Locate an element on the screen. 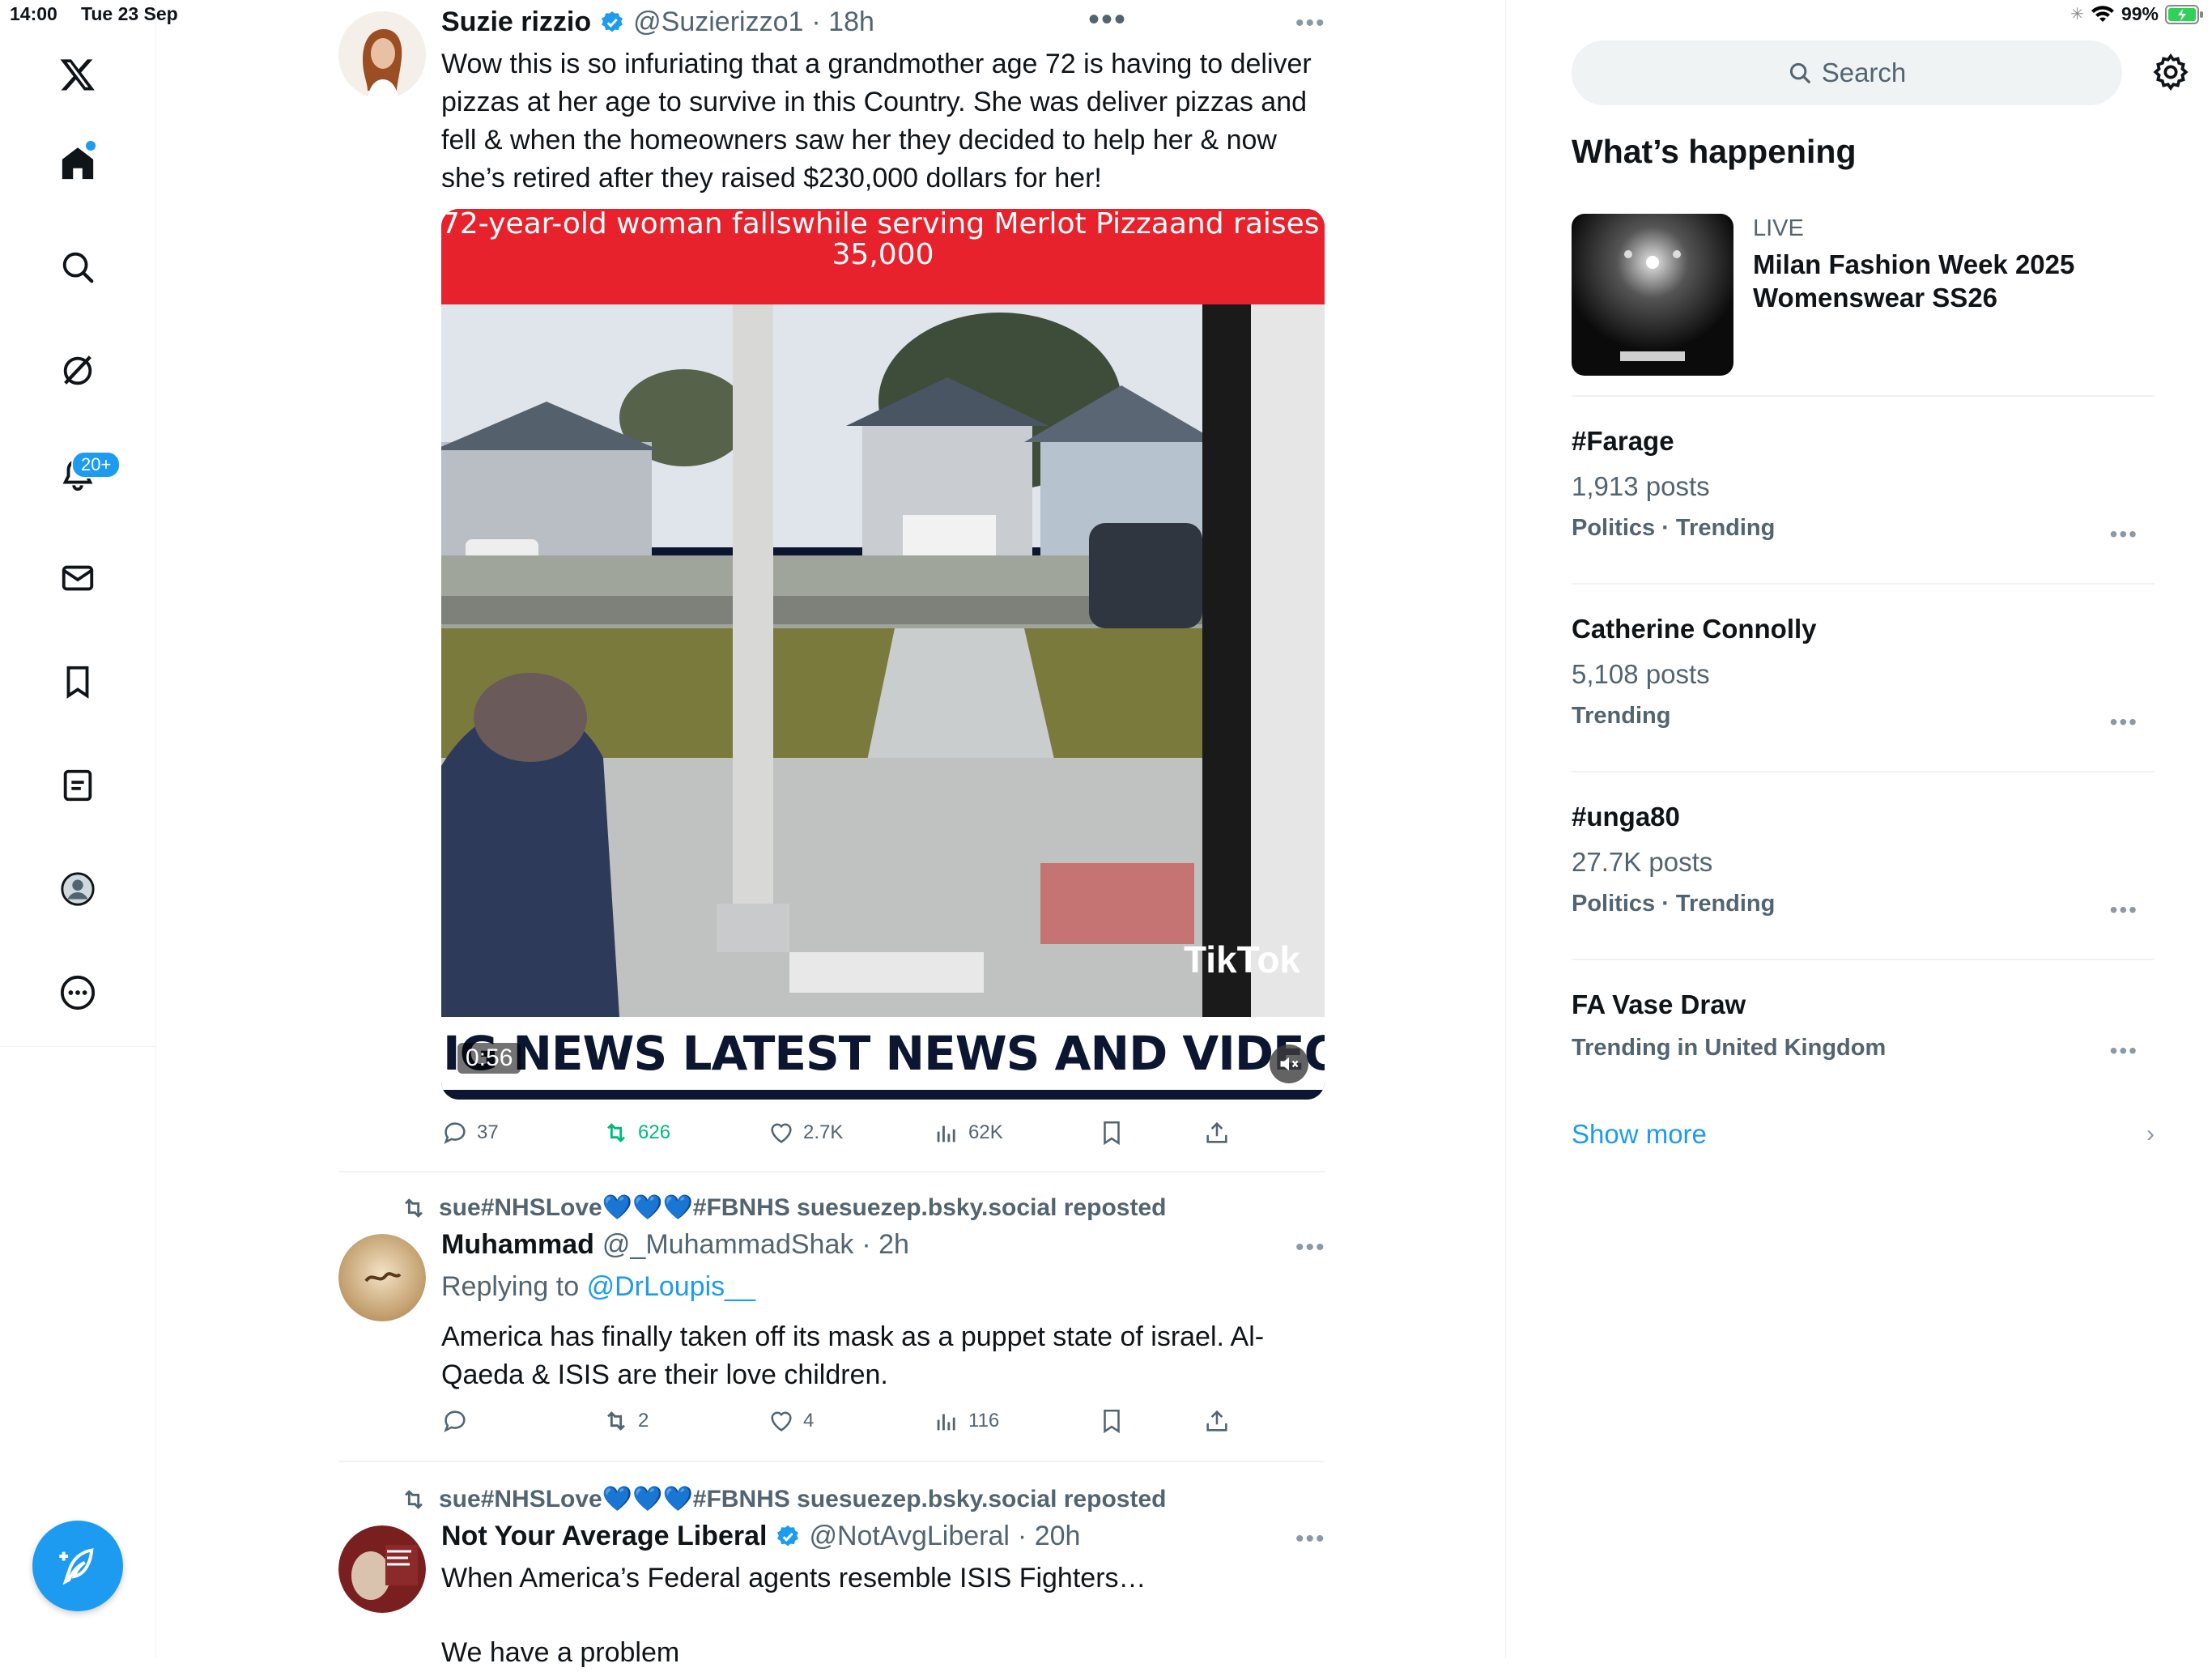 This screenshot has width=2212, height=1672. video-banner-line-2: 35,000 is located at coordinates (883, 255).